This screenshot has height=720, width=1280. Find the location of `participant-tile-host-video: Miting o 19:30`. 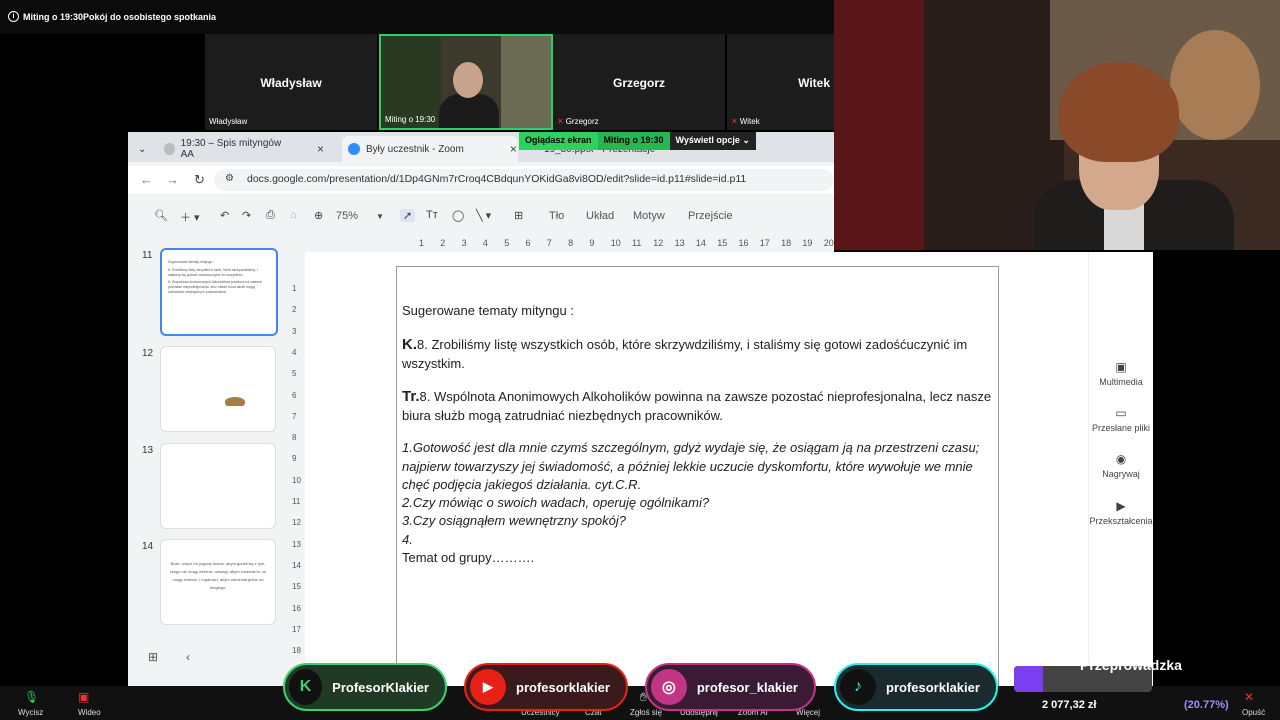

participant-tile-host-video: Miting o 19:30 is located at coordinates (466, 82).